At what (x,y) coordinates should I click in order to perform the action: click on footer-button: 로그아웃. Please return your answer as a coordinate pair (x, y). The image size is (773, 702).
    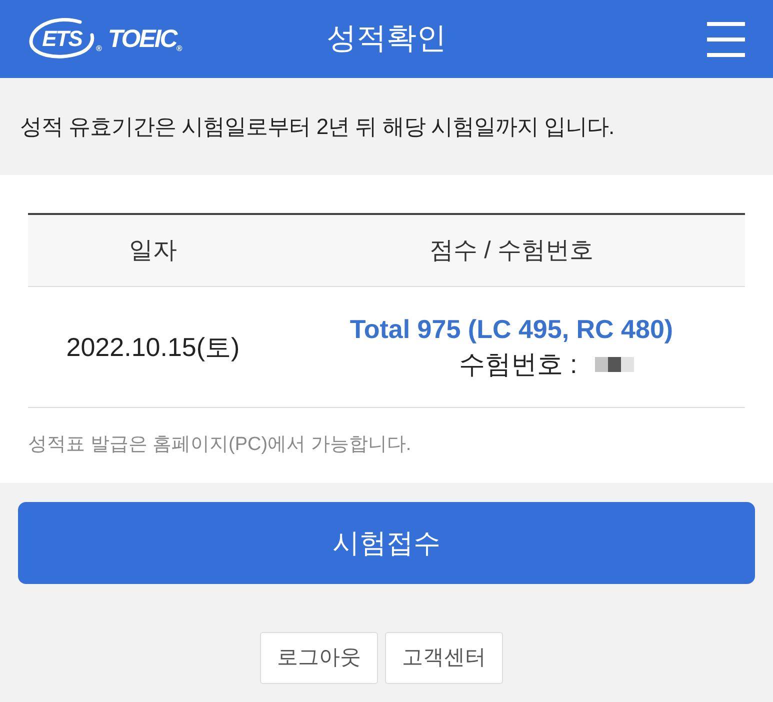
    Looking at the image, I should click on (319, 658).